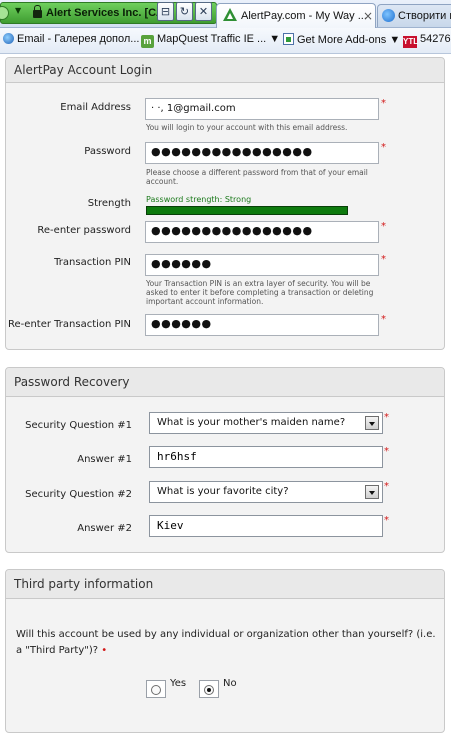 The height and width of the screenshot is (736, 451). What do you see at coordinates (225, 70) in the screenshot?
I see `panel-header: AlertPay Account Login` at bounding box center [225, 70].